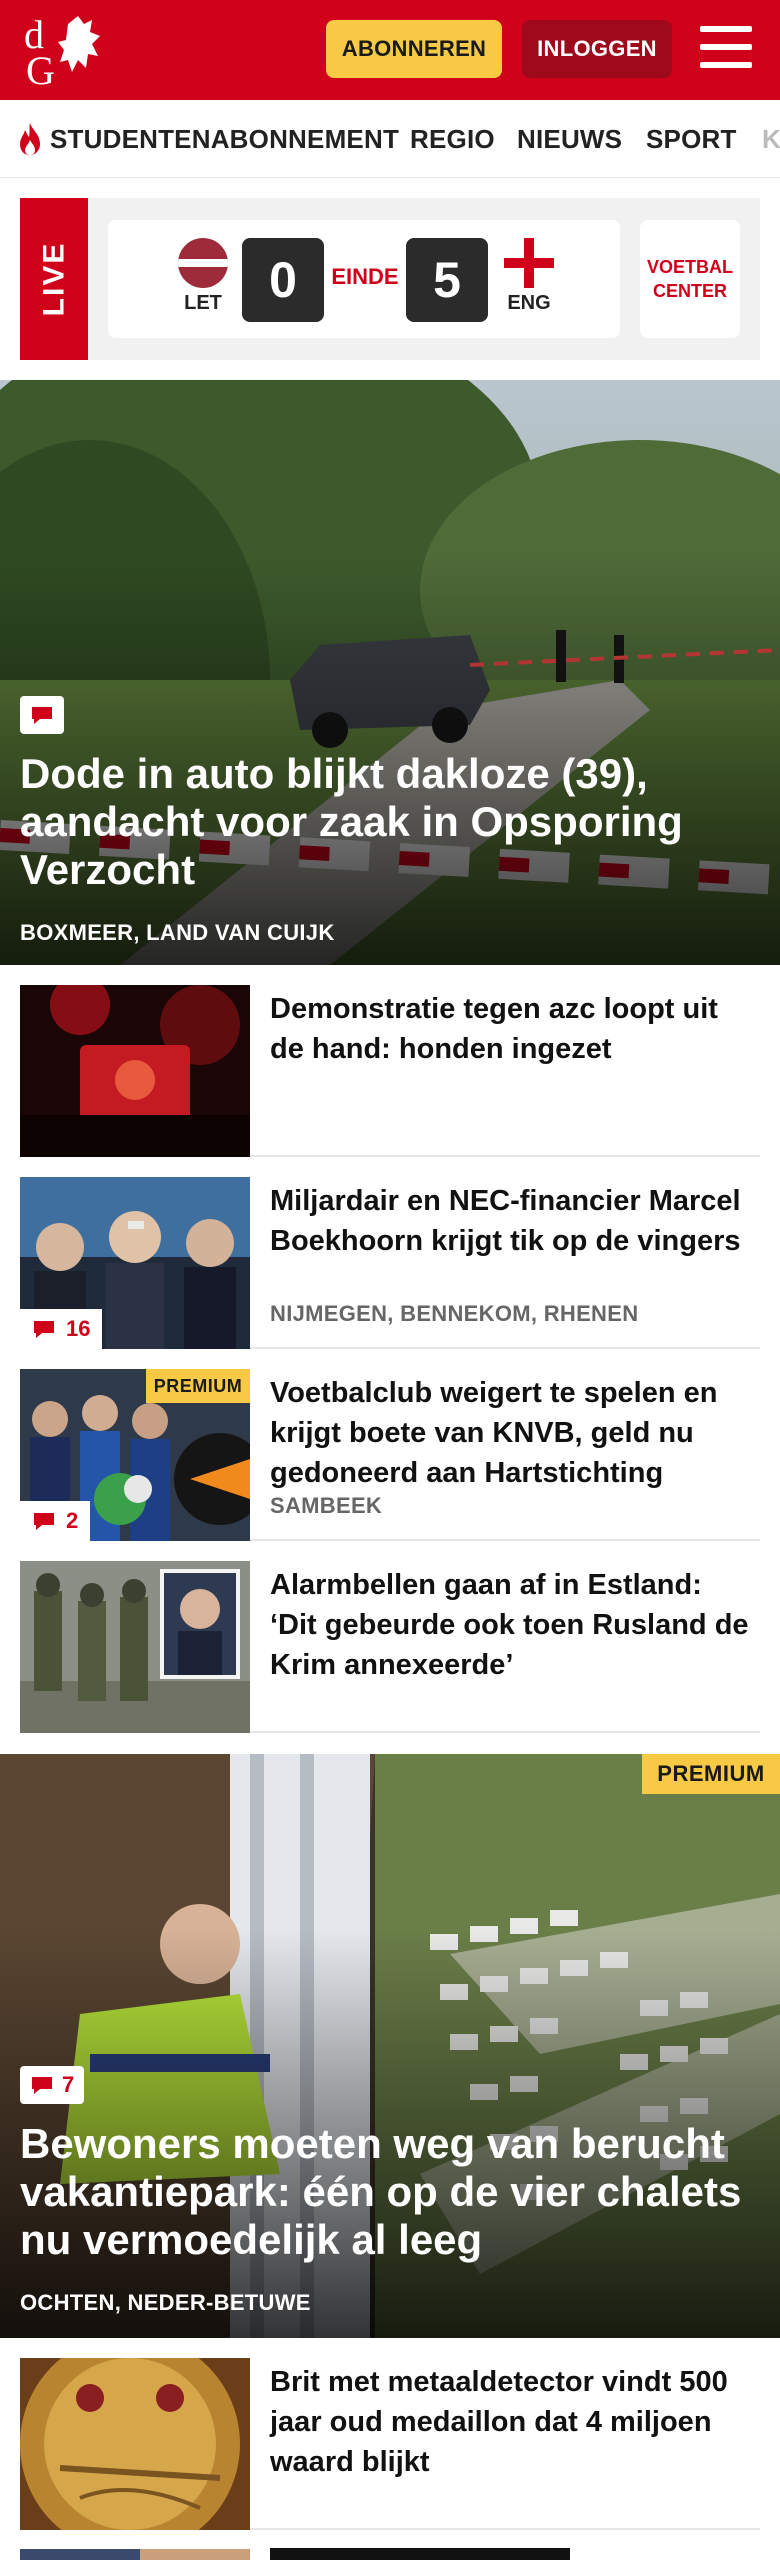 This screenshot has height=2560, width=780. Describe the element at coordinates (203, 263) in the screenshot. I see `latvia-flag-icon` at that location.